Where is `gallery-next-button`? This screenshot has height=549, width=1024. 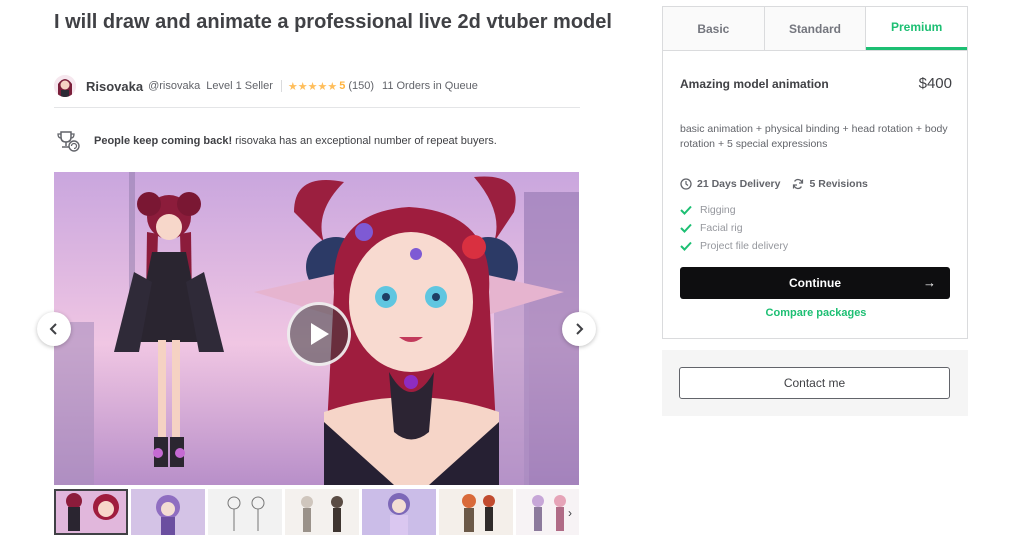 gallery-next-button is located at coordinates (579, 329).